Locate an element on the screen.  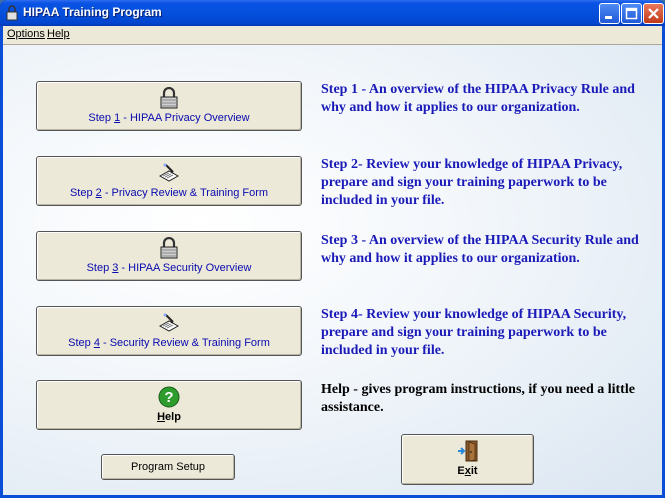
program-setup-label: Program Setup is located at coordinates (168, 467).